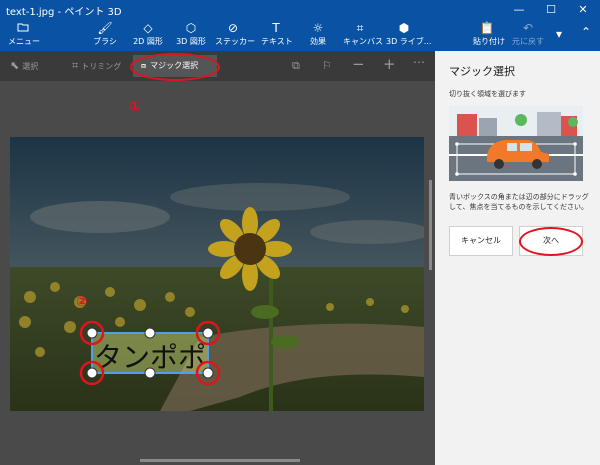 The image size is (600, 465). I want to click on shapes-2d-button: ◇ 2D 図形, so click(148, 35).